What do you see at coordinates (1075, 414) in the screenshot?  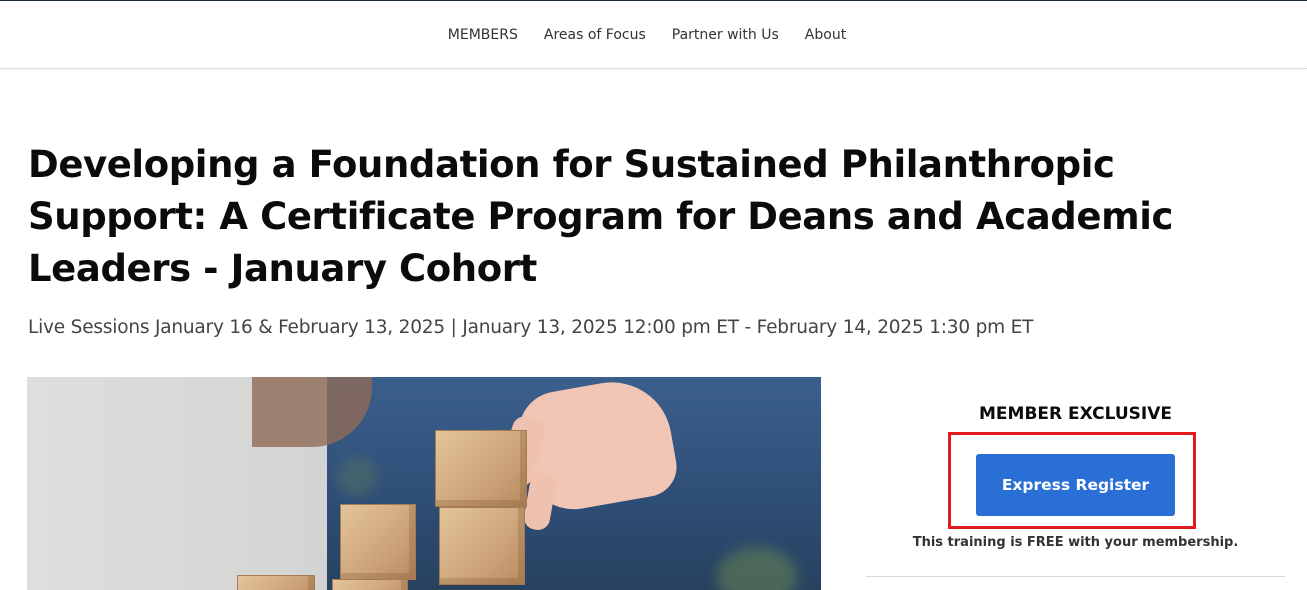 I see `member-exclusive-label: MEMBER EXCLUSIVE` at bounding box center [1075, 414].